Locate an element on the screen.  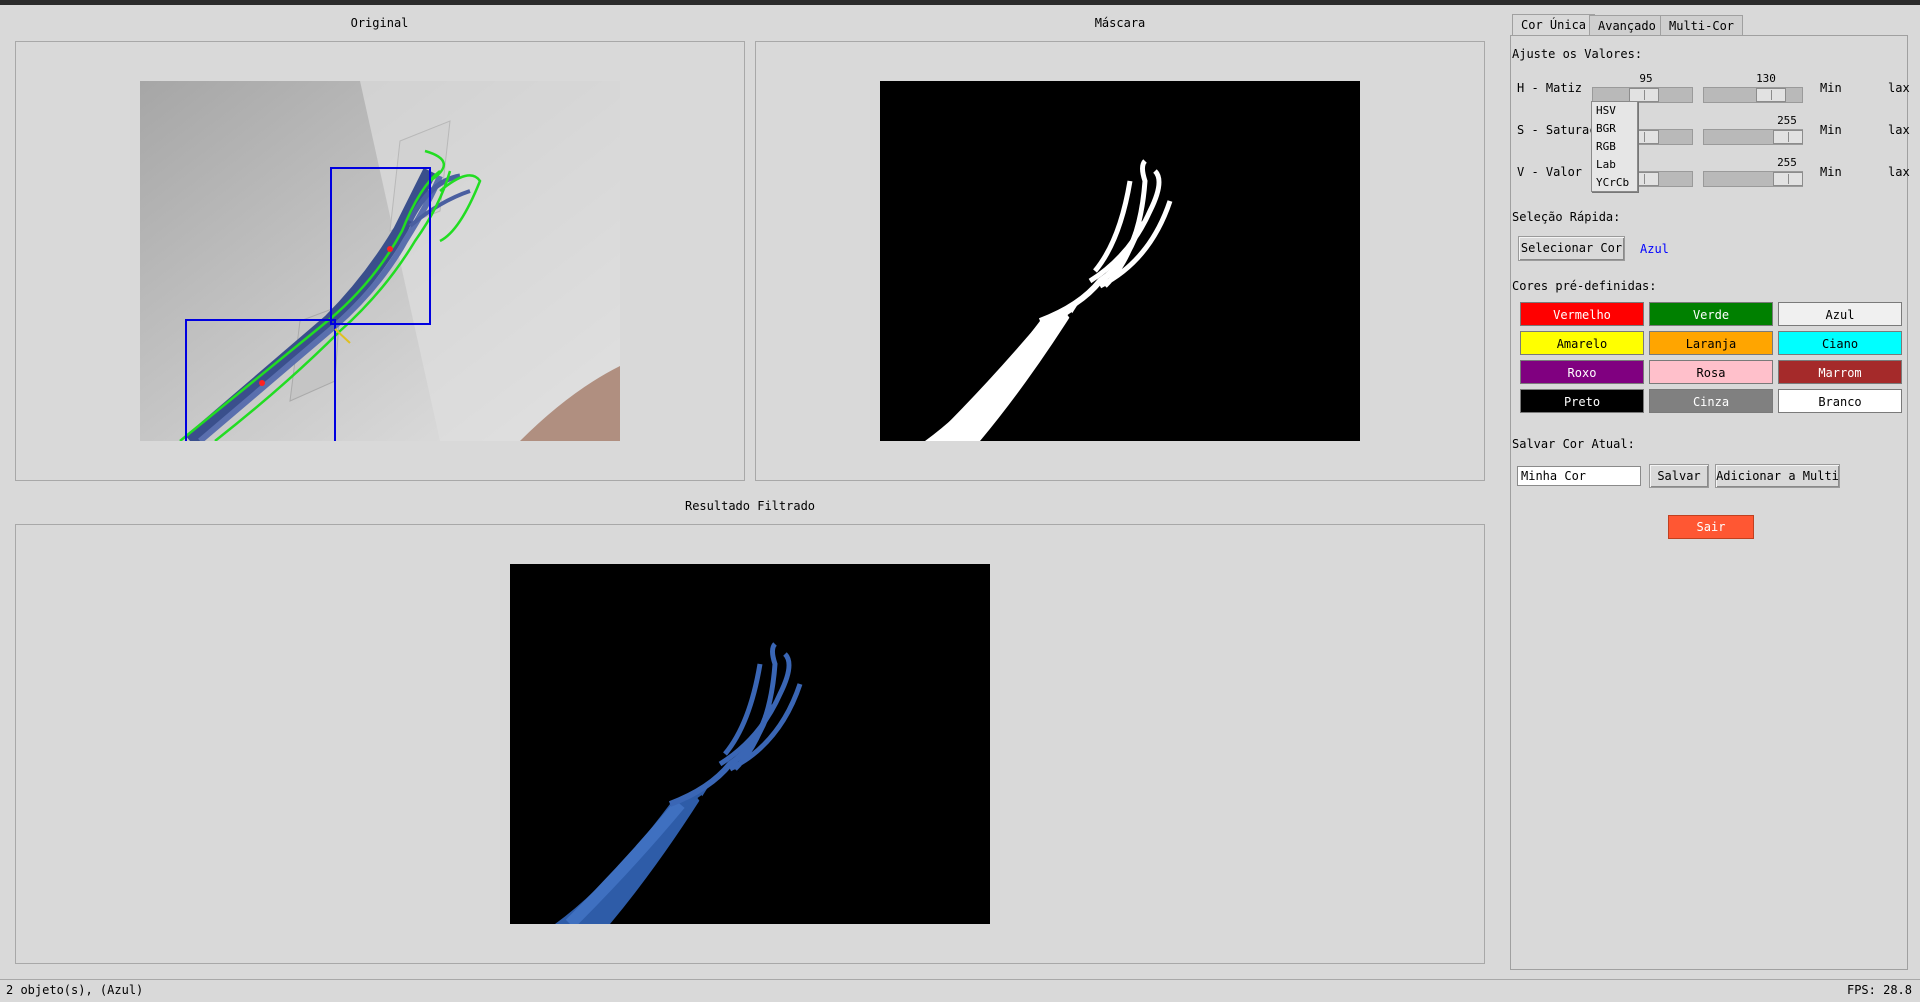
selected-color-name: Azul is located at coordinates (1654, 249).